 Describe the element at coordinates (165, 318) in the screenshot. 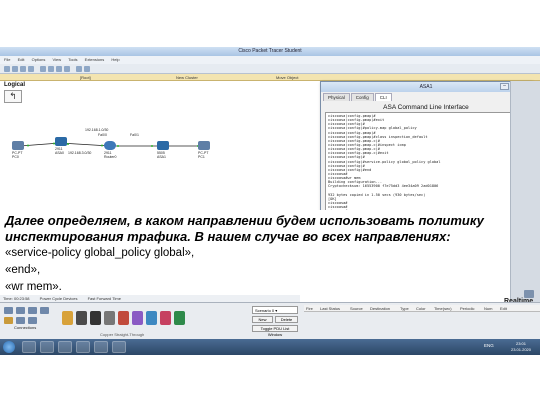

I see `serial-dce-cable-icon` at that location.